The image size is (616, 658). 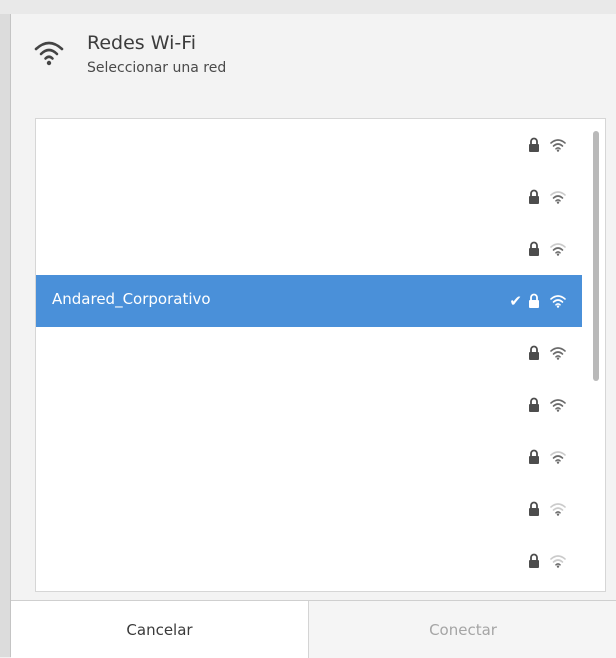 I want to click on network-status-icons: ✔, so click(x=537, y=301).